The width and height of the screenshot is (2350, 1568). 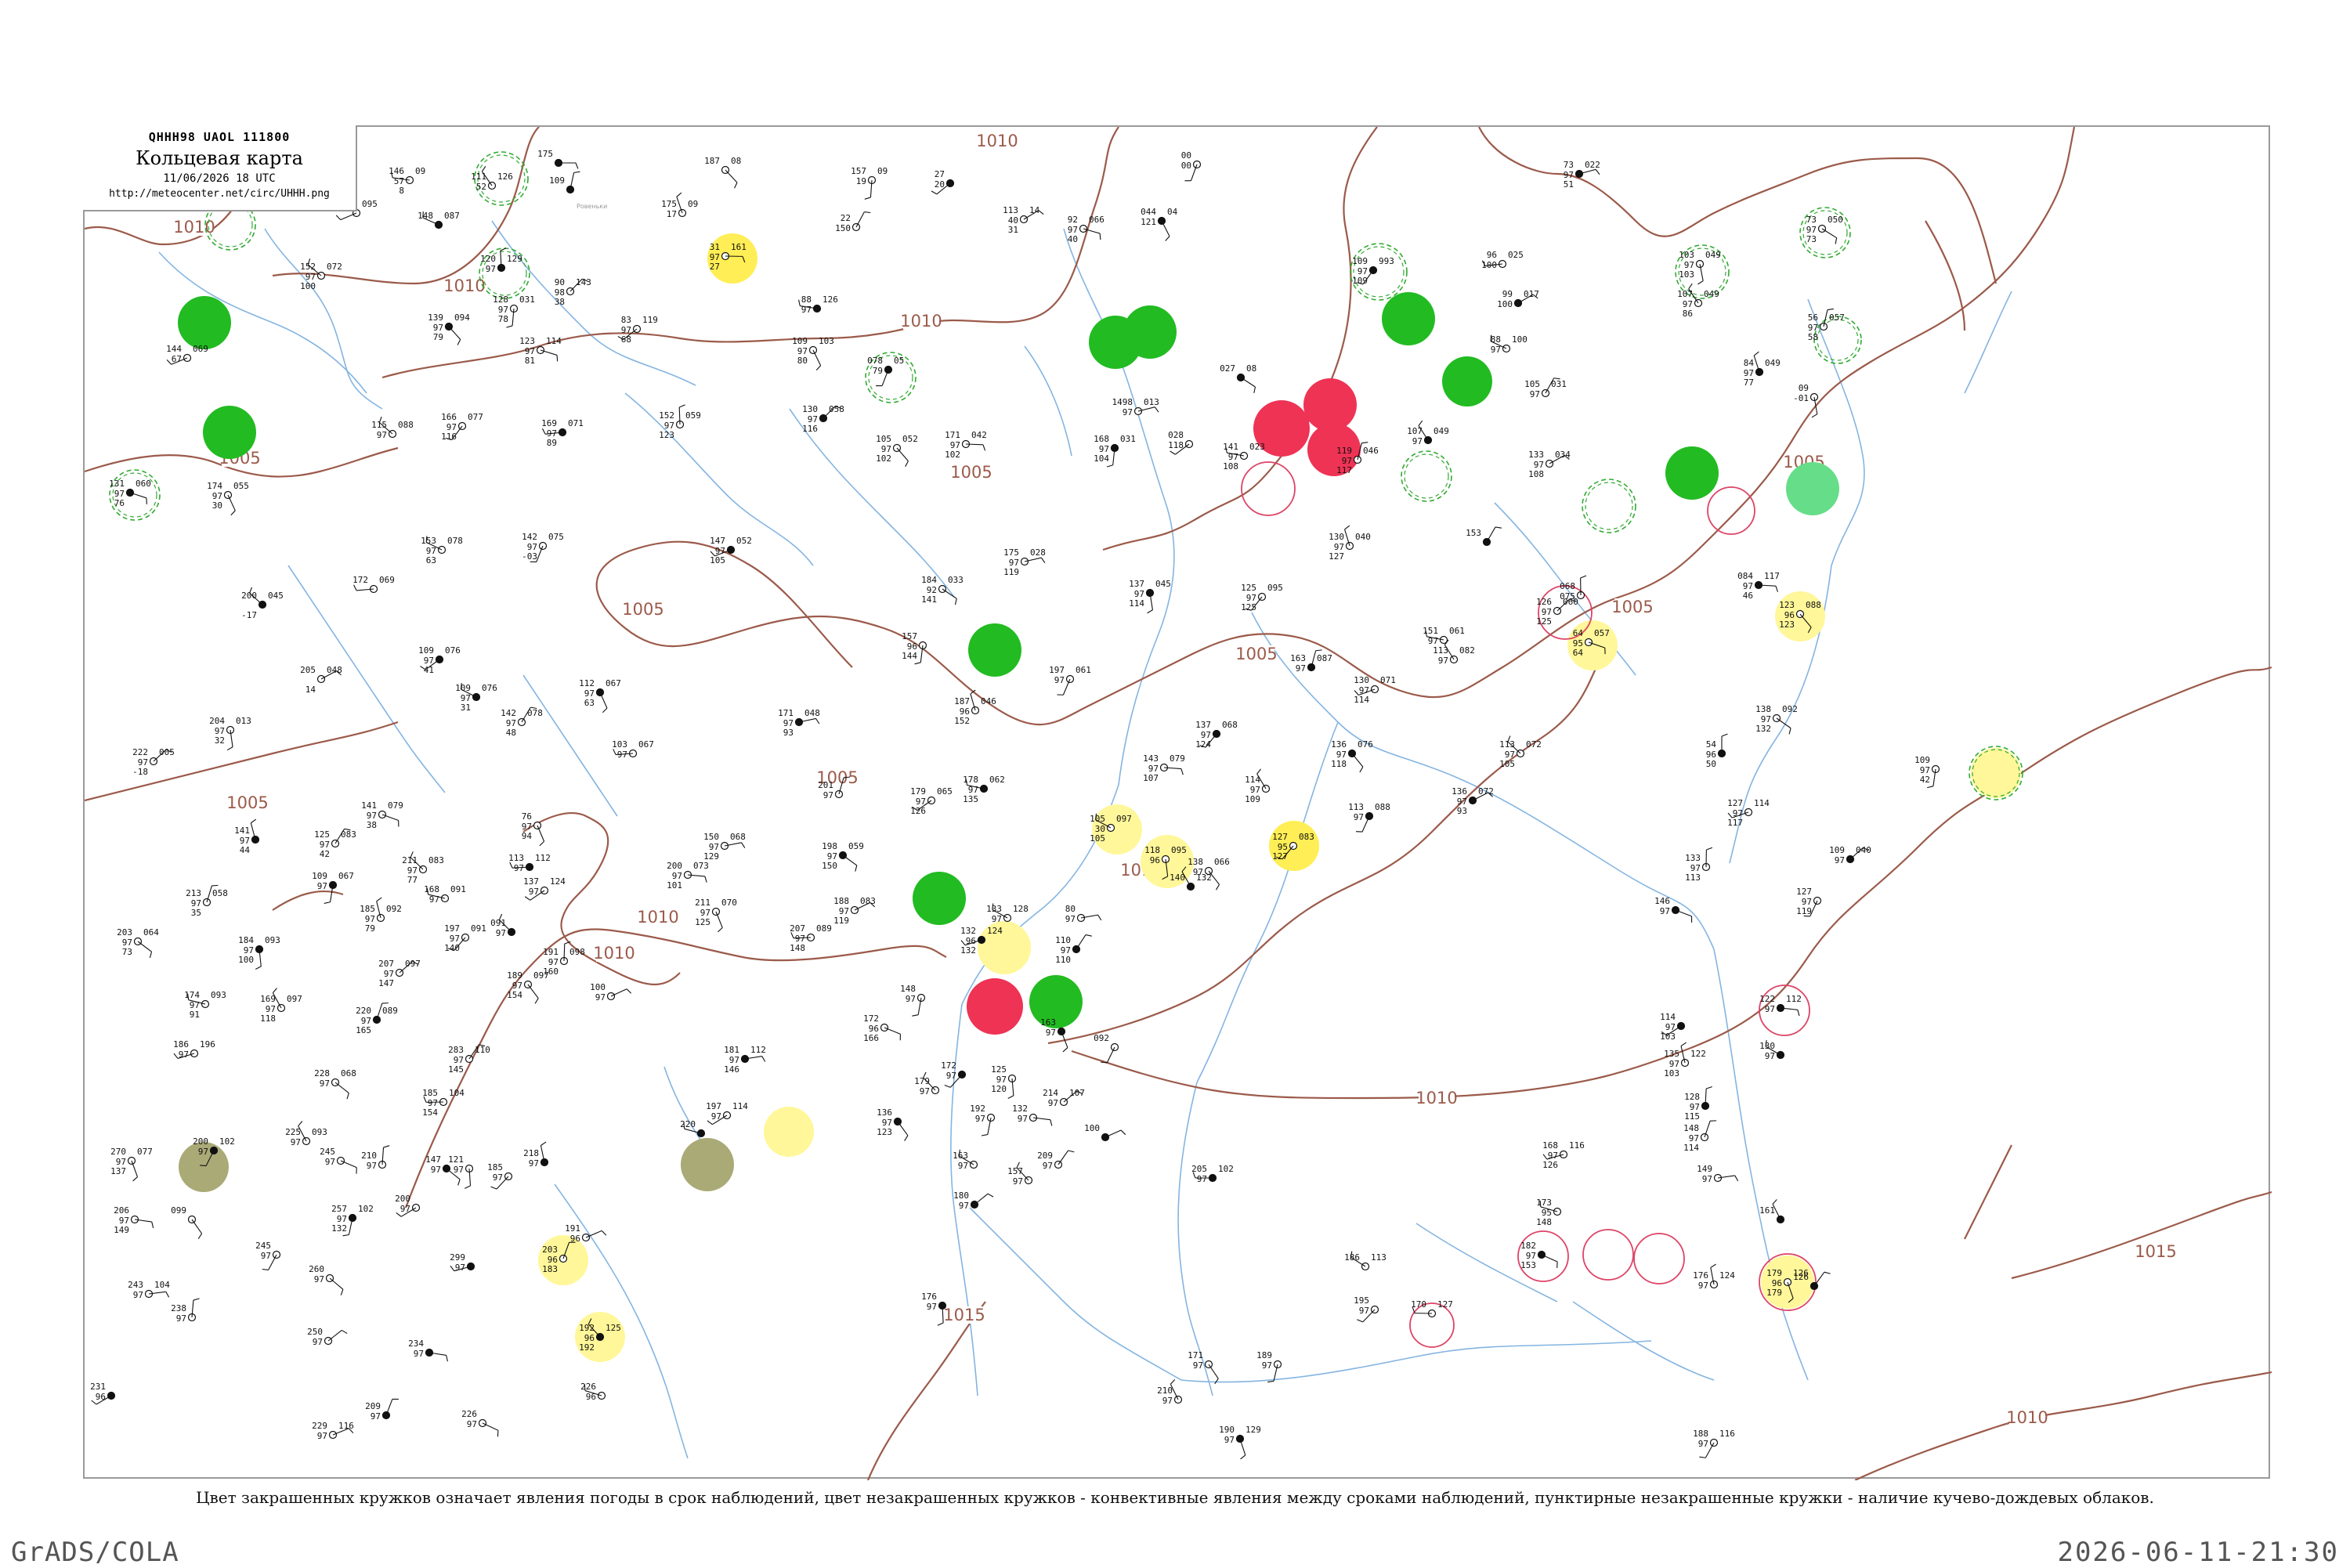 What do you see at coordinates (1070, 680) in the screenshot?
I see `station-plot: 19706197` at bounding box center [1070, 680].